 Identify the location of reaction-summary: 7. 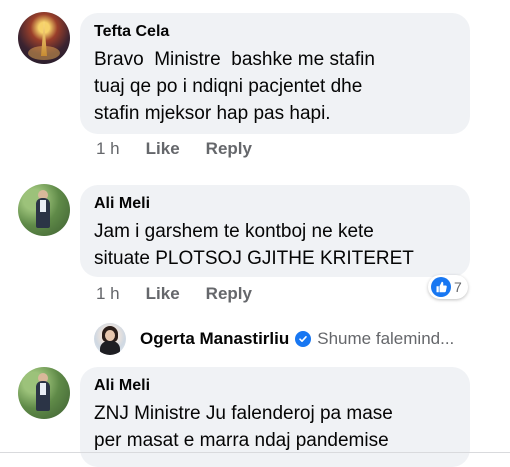
(448, 287).